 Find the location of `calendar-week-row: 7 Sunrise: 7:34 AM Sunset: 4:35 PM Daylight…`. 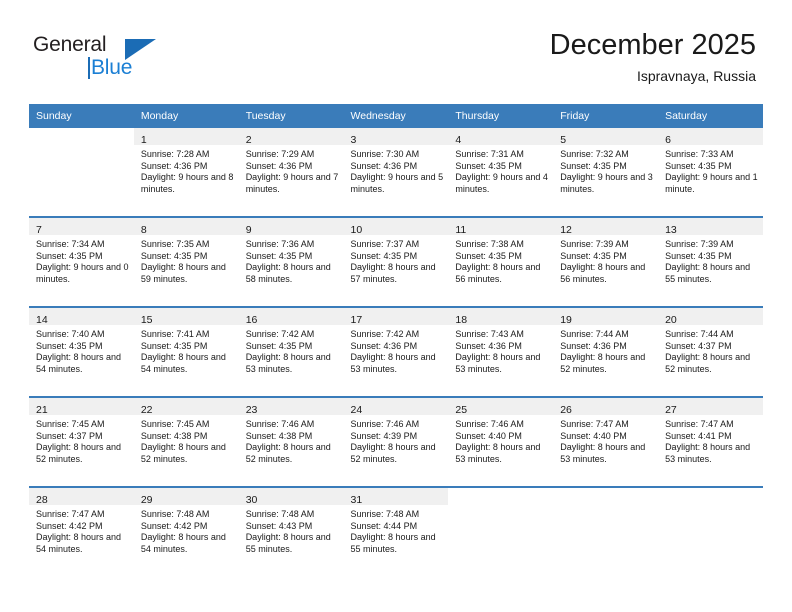

calendar-week-row: 7 Sunrise: 7:34 AM Sunset: 4:35 PM Daylight… is located at coordinates (396, 261).